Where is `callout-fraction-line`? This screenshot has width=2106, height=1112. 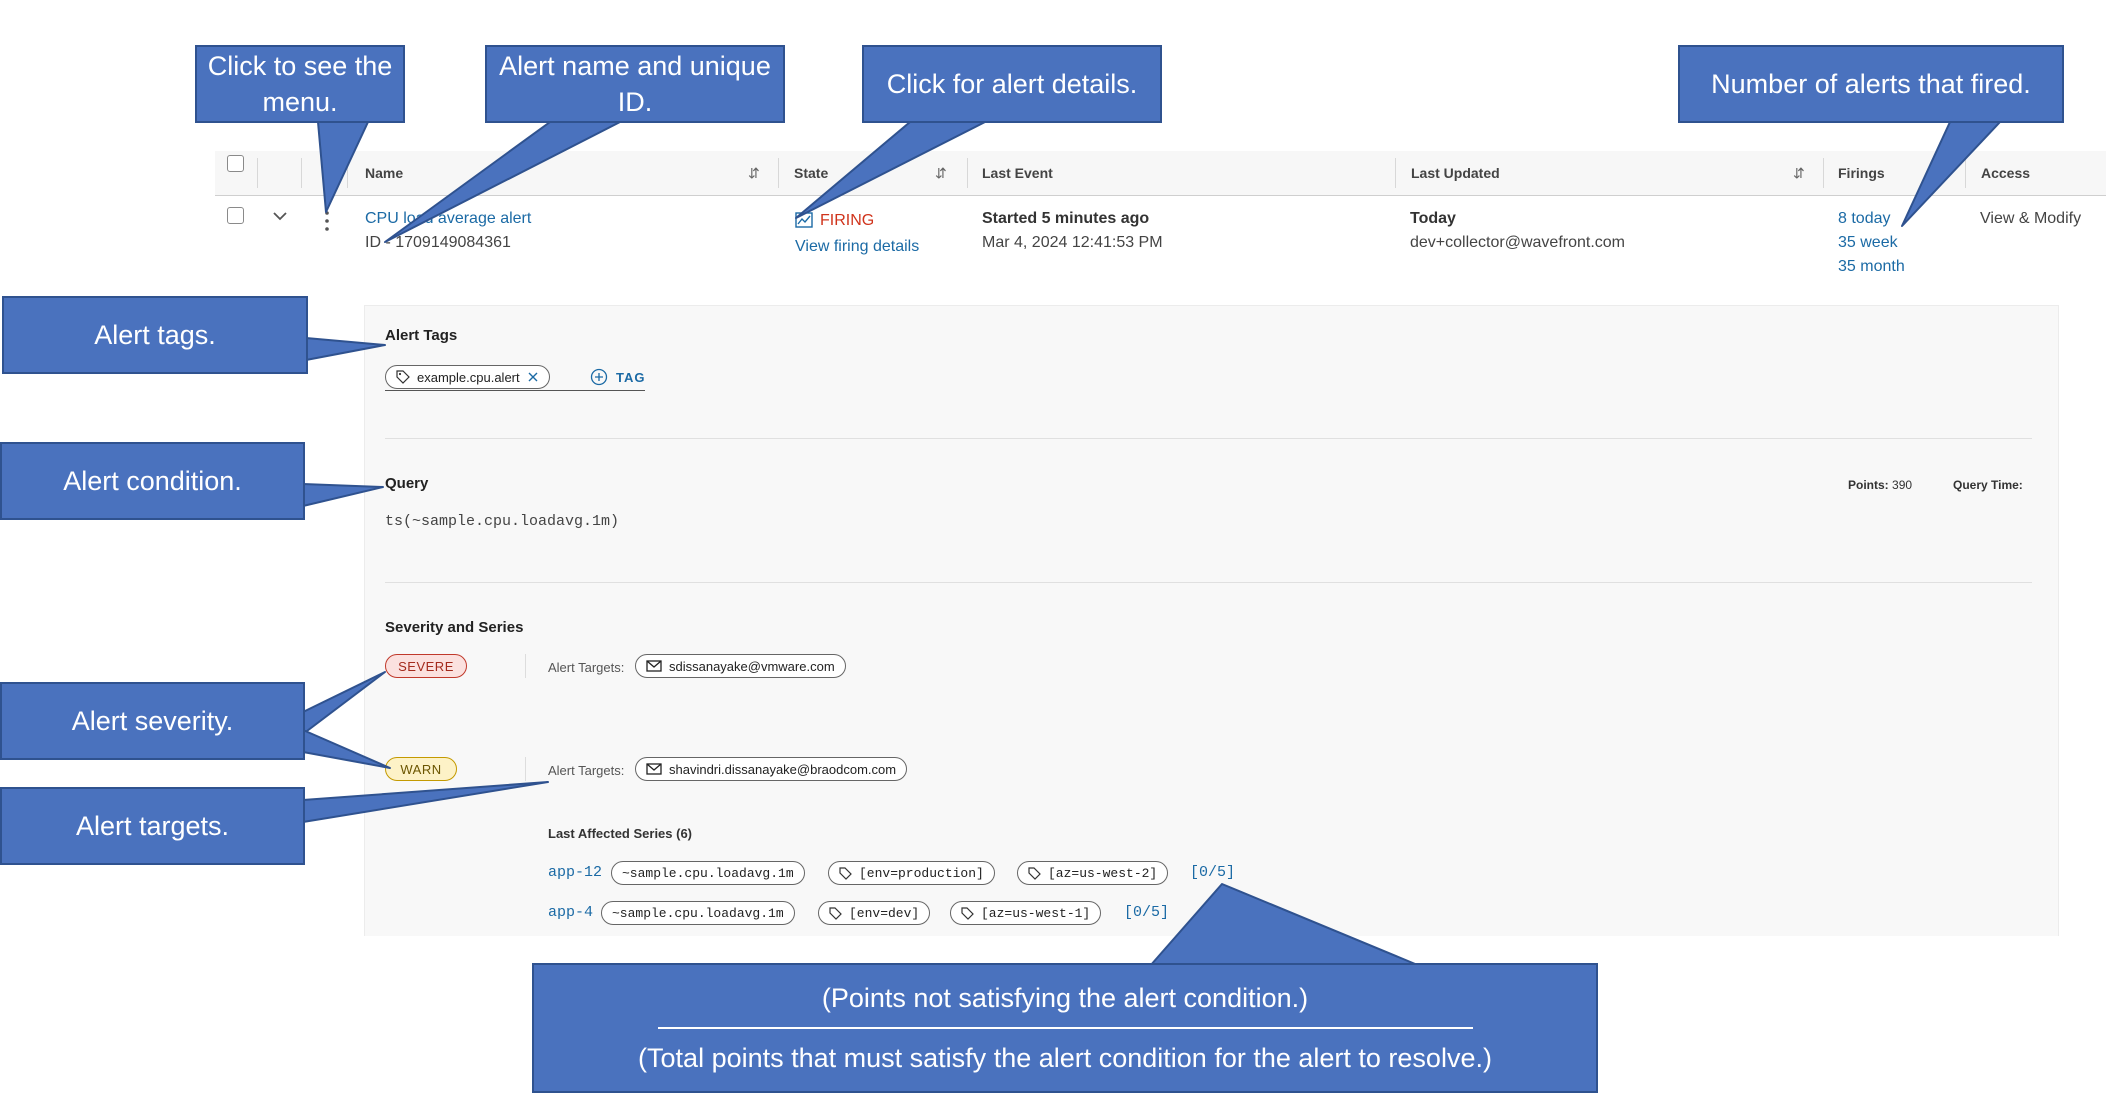
callout-fraction-line is located at coordinates (1065, 1028).